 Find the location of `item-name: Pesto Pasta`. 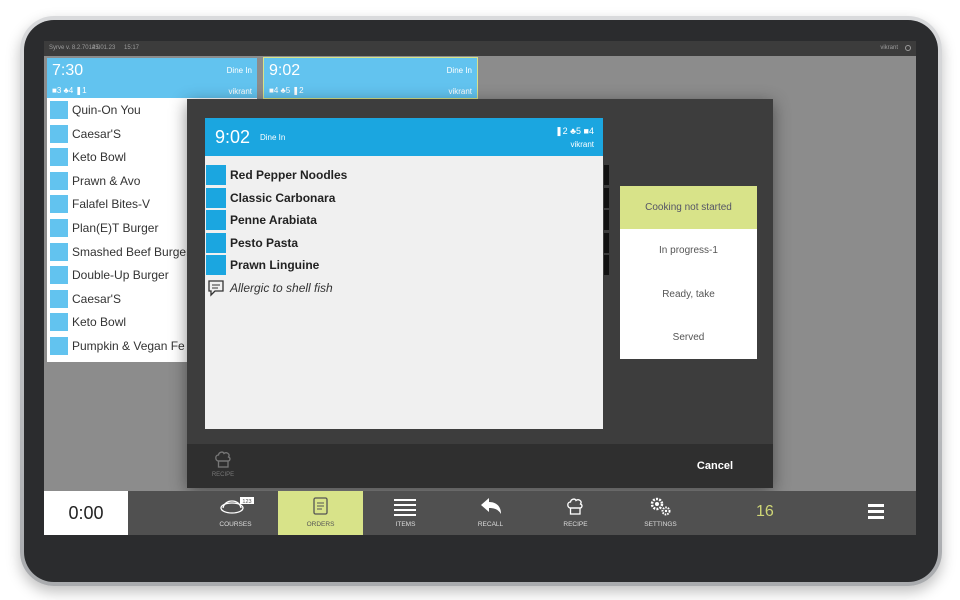

item-name: Pesto Pasta is located at coordinates (264, 242).